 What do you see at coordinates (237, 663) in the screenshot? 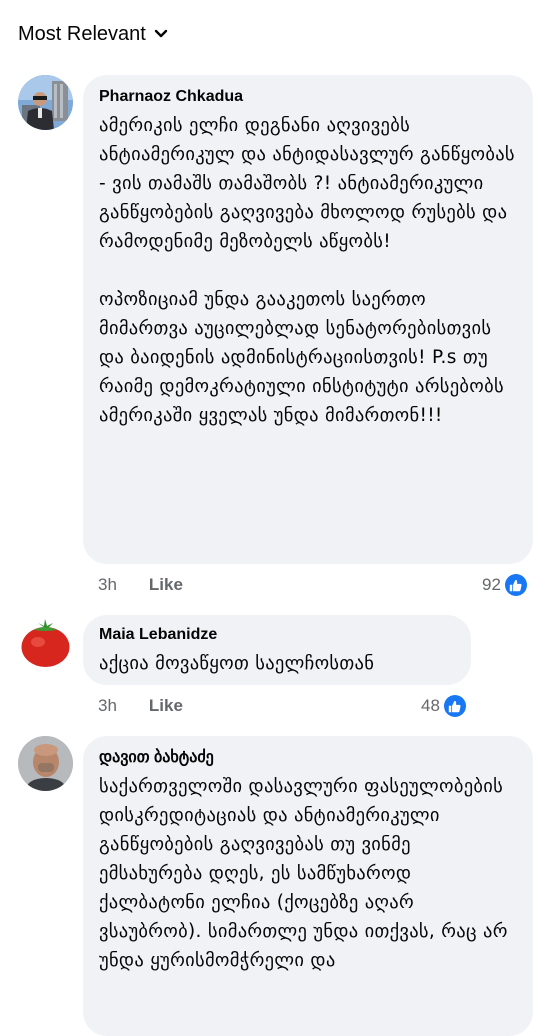
I see `comment-text: აქცია მოვაწყოთ საელჩოსთან` at bounding box center [237, 663].